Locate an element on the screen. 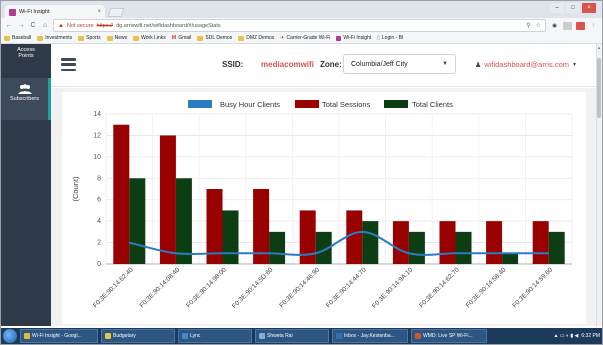  bookmark-label: Work Links is located at coordinates (153, 38).